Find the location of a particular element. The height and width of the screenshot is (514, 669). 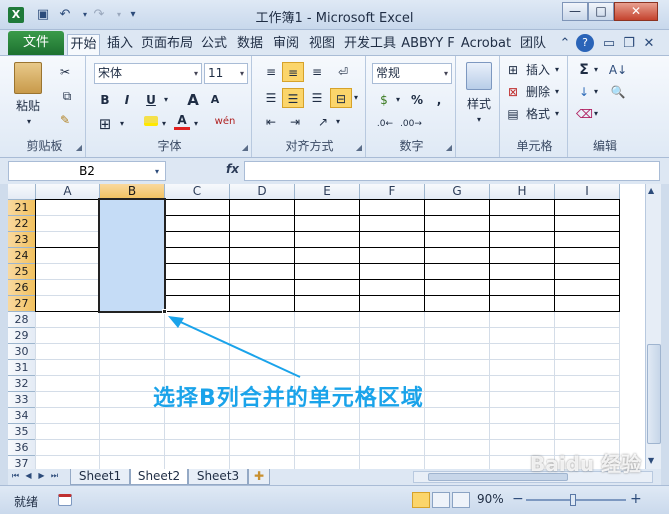

arrow-line is located at coordinates (237, 348).